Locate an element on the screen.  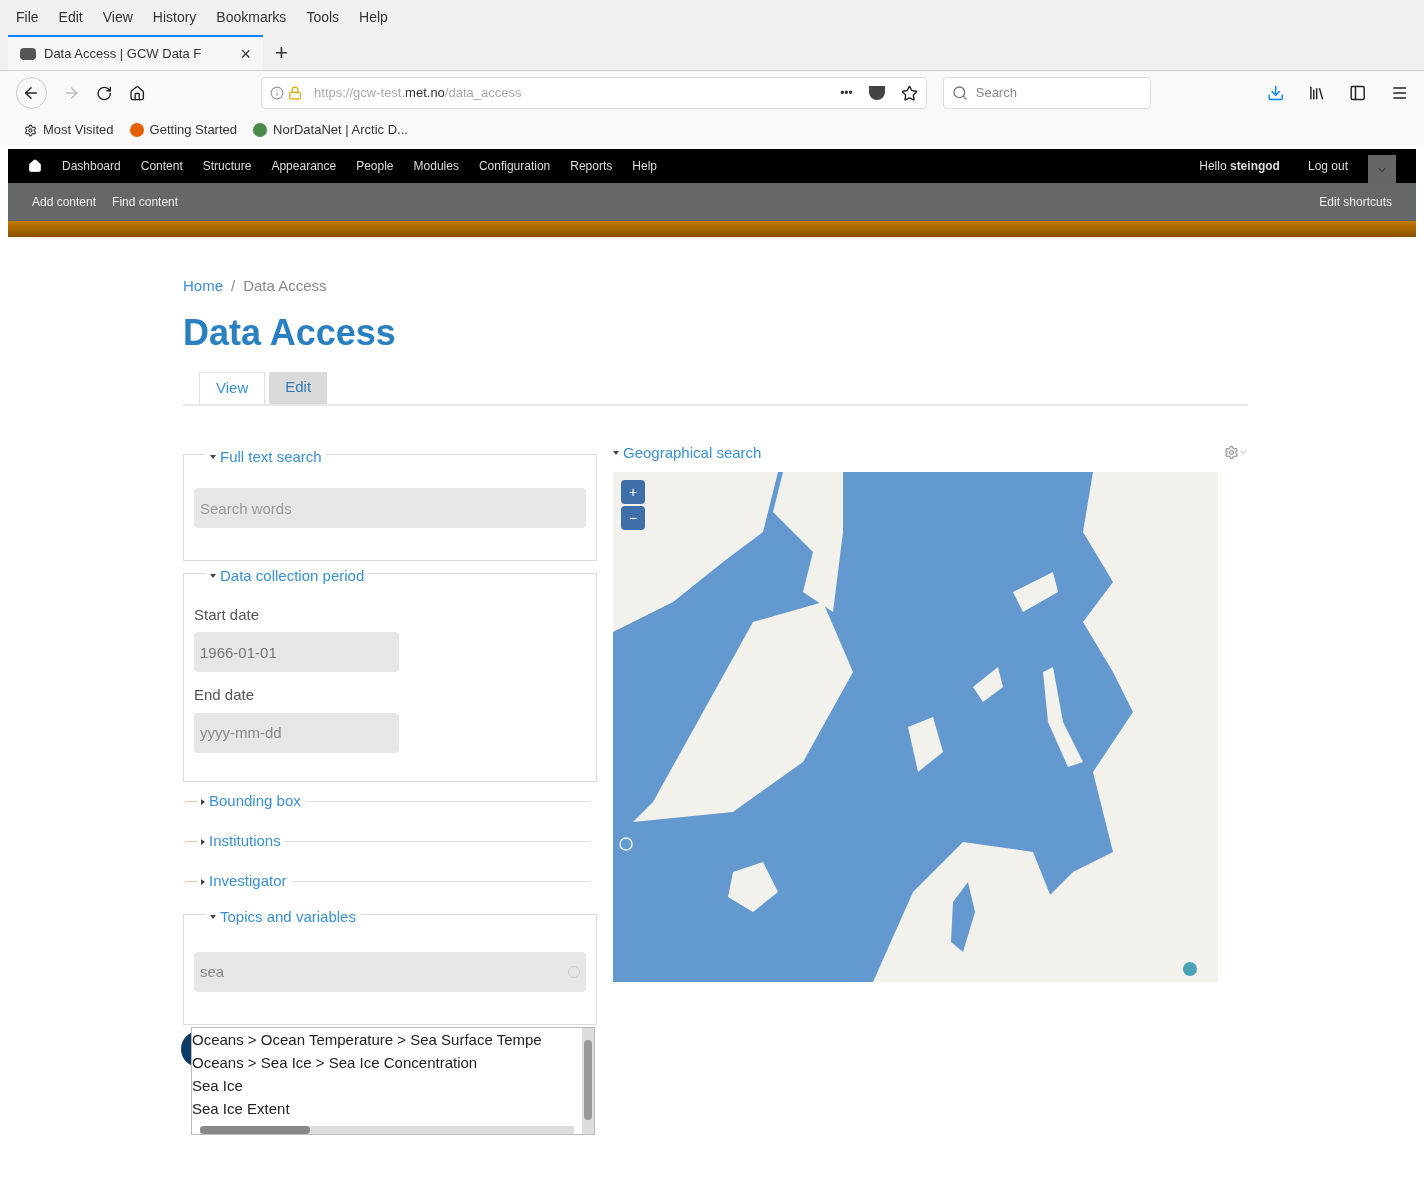
zoom-in-button: + is located at coordinates (633, 492).